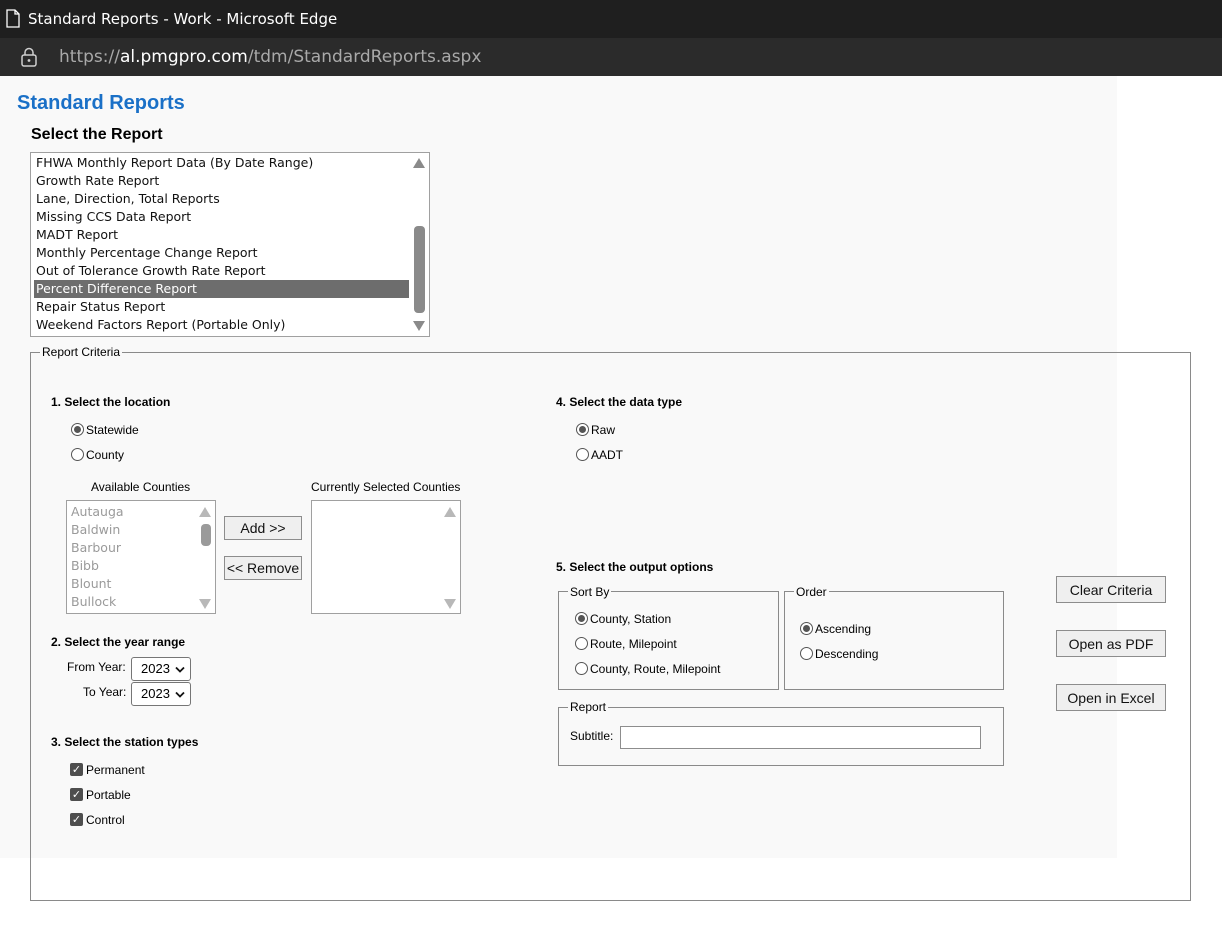  Describe the element at coordinates (118, 642) in the screenshot. I see `year-range-heading: 2. Select the year range` at that location.